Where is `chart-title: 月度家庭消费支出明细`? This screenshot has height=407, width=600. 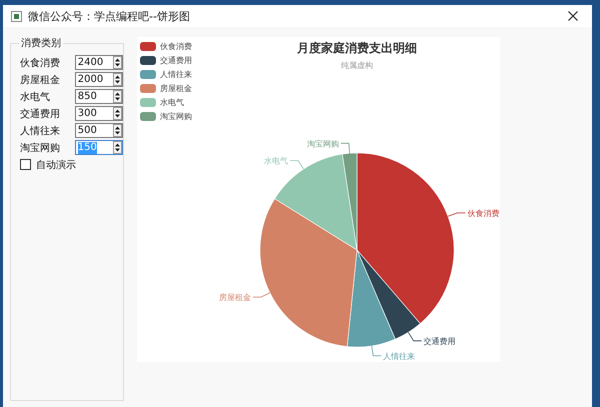 chart-title: 月度家庭消费支出明细 is located at coordinates (357, 48).